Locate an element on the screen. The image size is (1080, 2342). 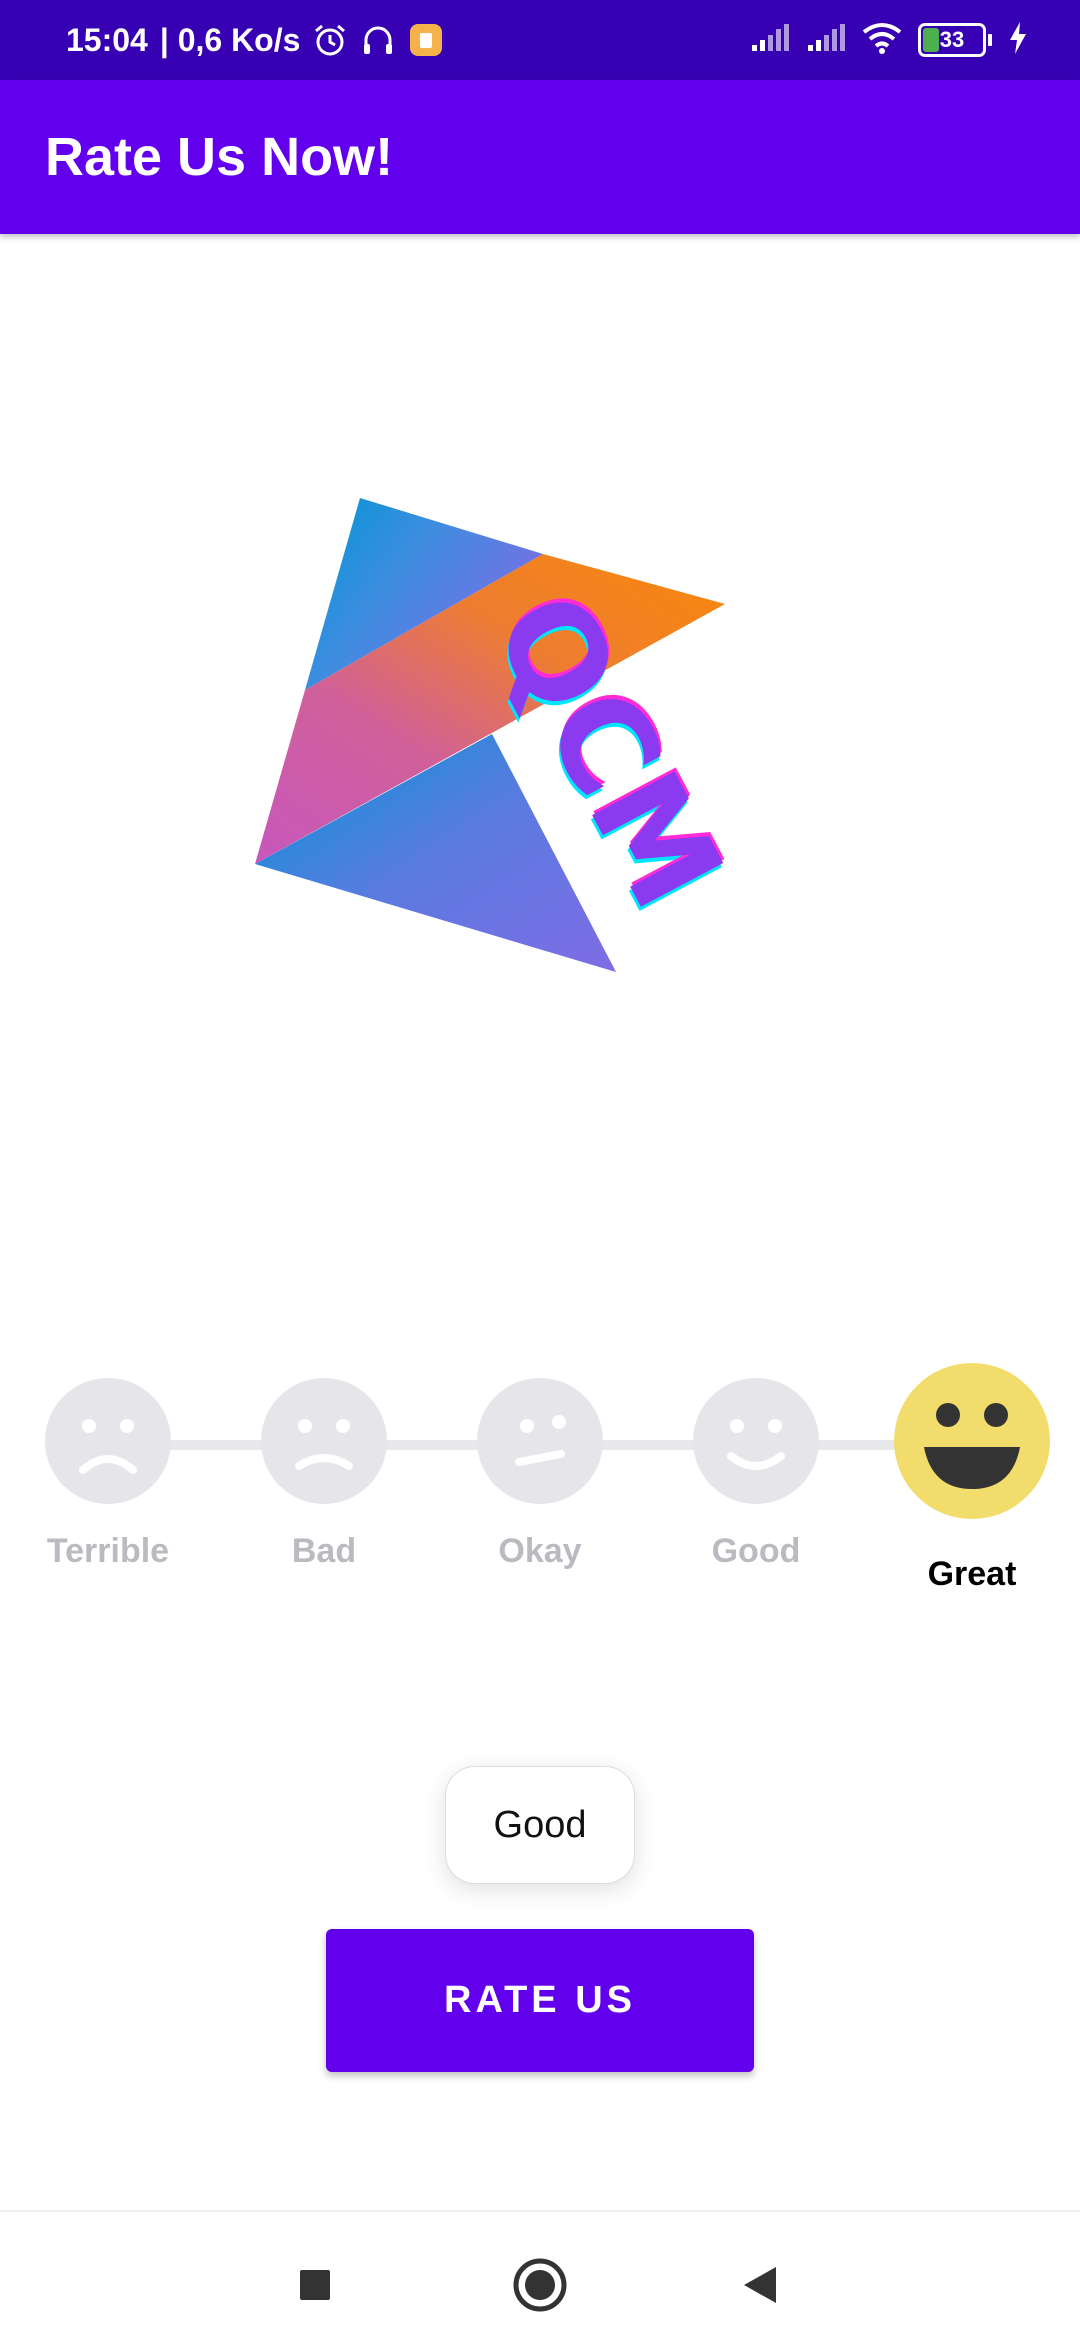
good-face-icon is located at coordinates (756, 1441).